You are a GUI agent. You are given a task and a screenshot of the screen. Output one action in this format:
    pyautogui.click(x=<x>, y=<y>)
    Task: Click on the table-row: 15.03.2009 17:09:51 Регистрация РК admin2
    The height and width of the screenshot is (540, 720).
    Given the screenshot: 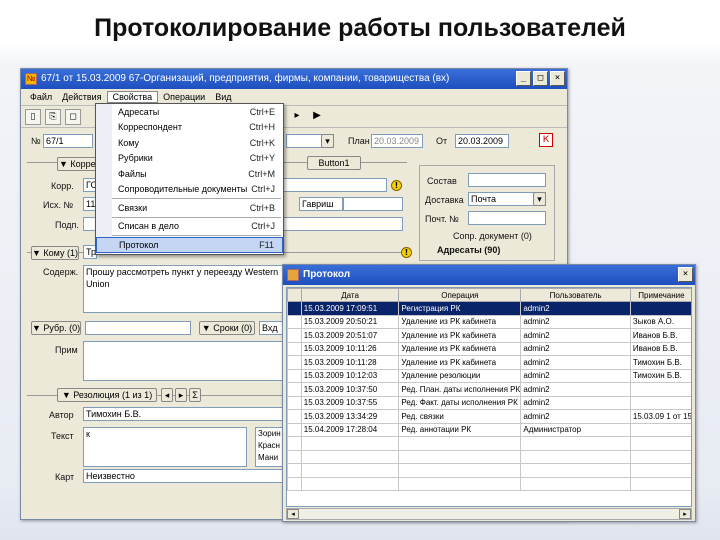 What is the action you would take?
    pyautogui.click(x=489, y=308)
    